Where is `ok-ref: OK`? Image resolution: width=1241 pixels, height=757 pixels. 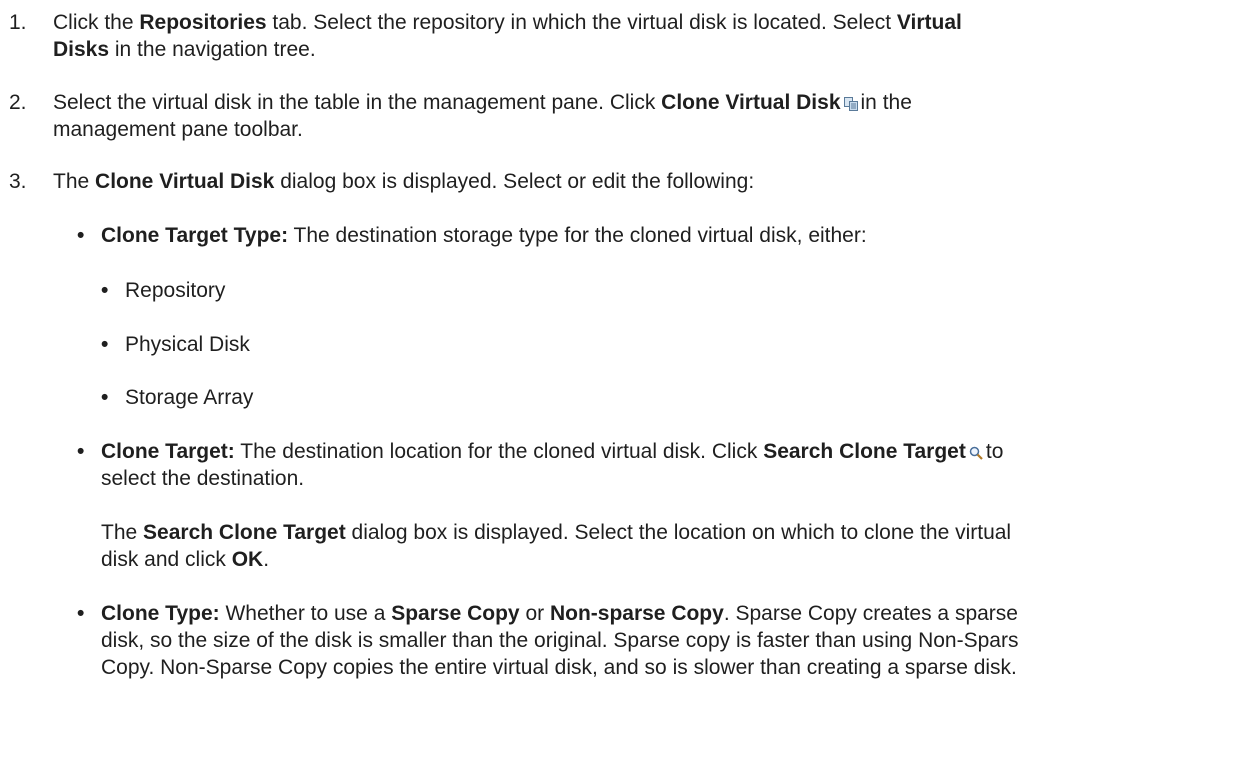
ok-ref: OK is located at coordinates (247, 559).